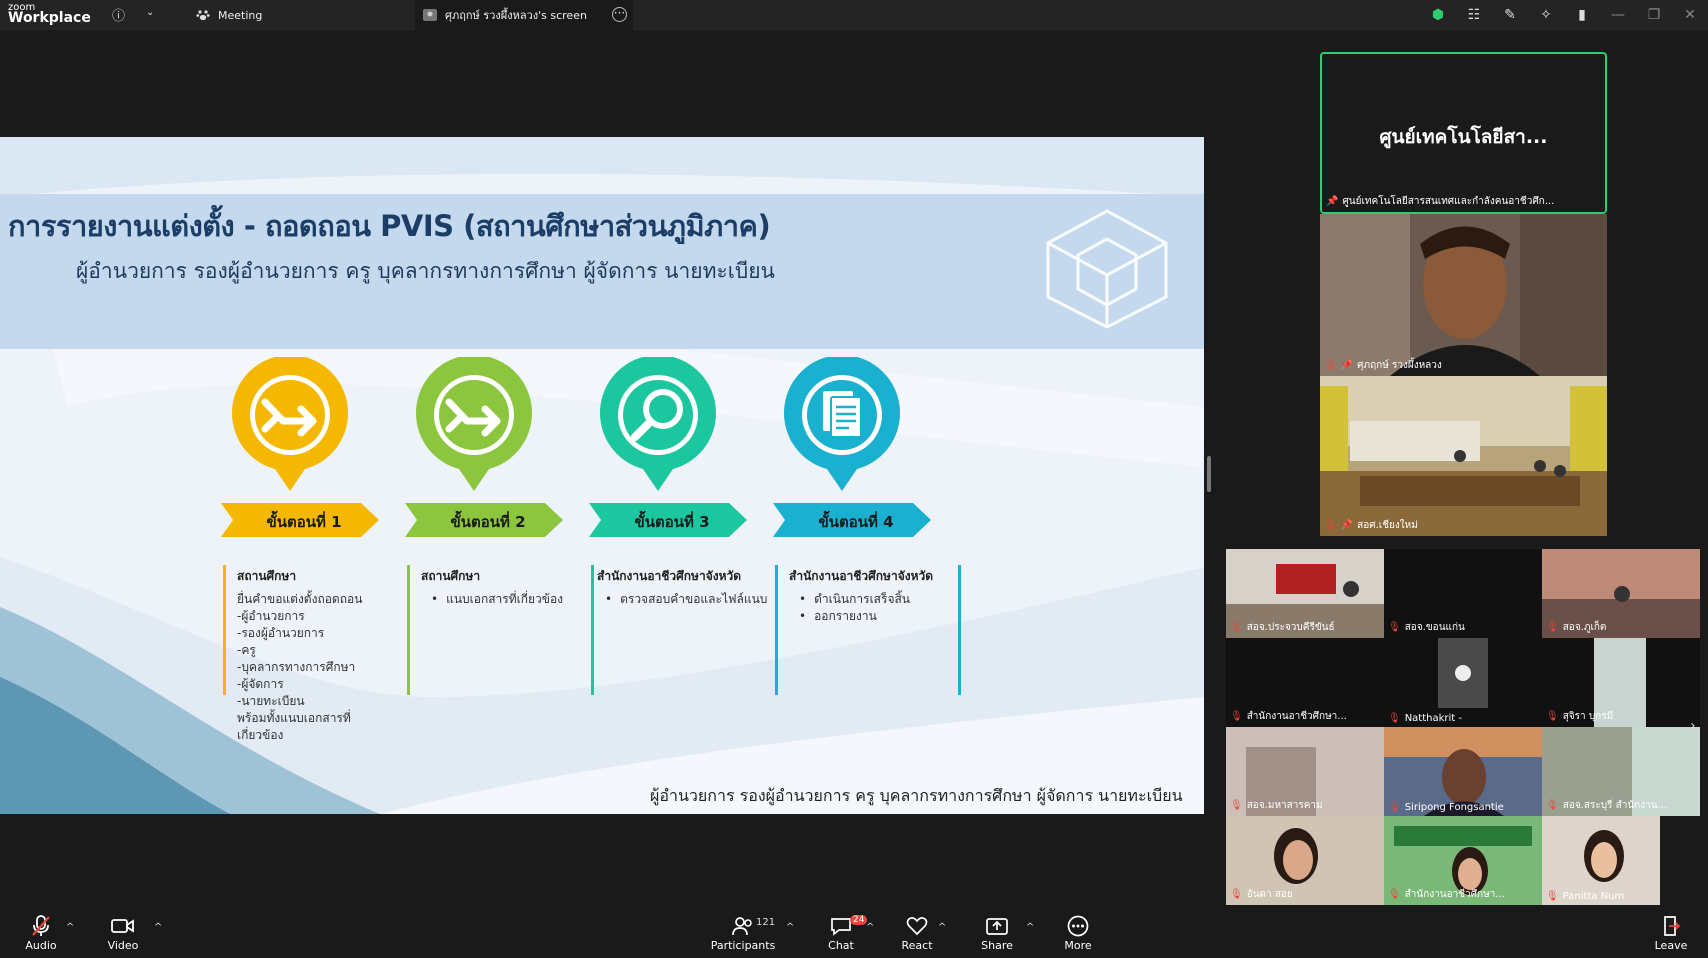 Image resolution: width=1708 pixels, height=958 pixels. What do you see at coordinates (1030, 927) in the screenshot?
I see `share-options-caret: ^` at bounding box center [1030, 927].